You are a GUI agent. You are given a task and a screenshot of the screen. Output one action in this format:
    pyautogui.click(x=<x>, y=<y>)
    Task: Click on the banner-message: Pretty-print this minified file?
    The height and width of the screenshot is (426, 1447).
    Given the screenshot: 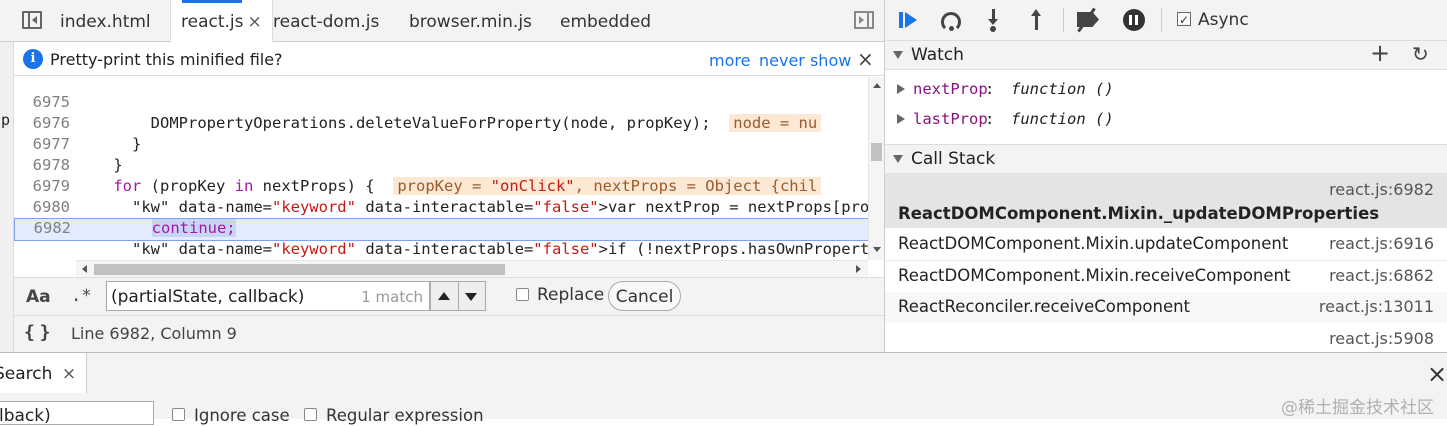 What is the action you would take?
    pyautogui.click(x=166, y=59)
    